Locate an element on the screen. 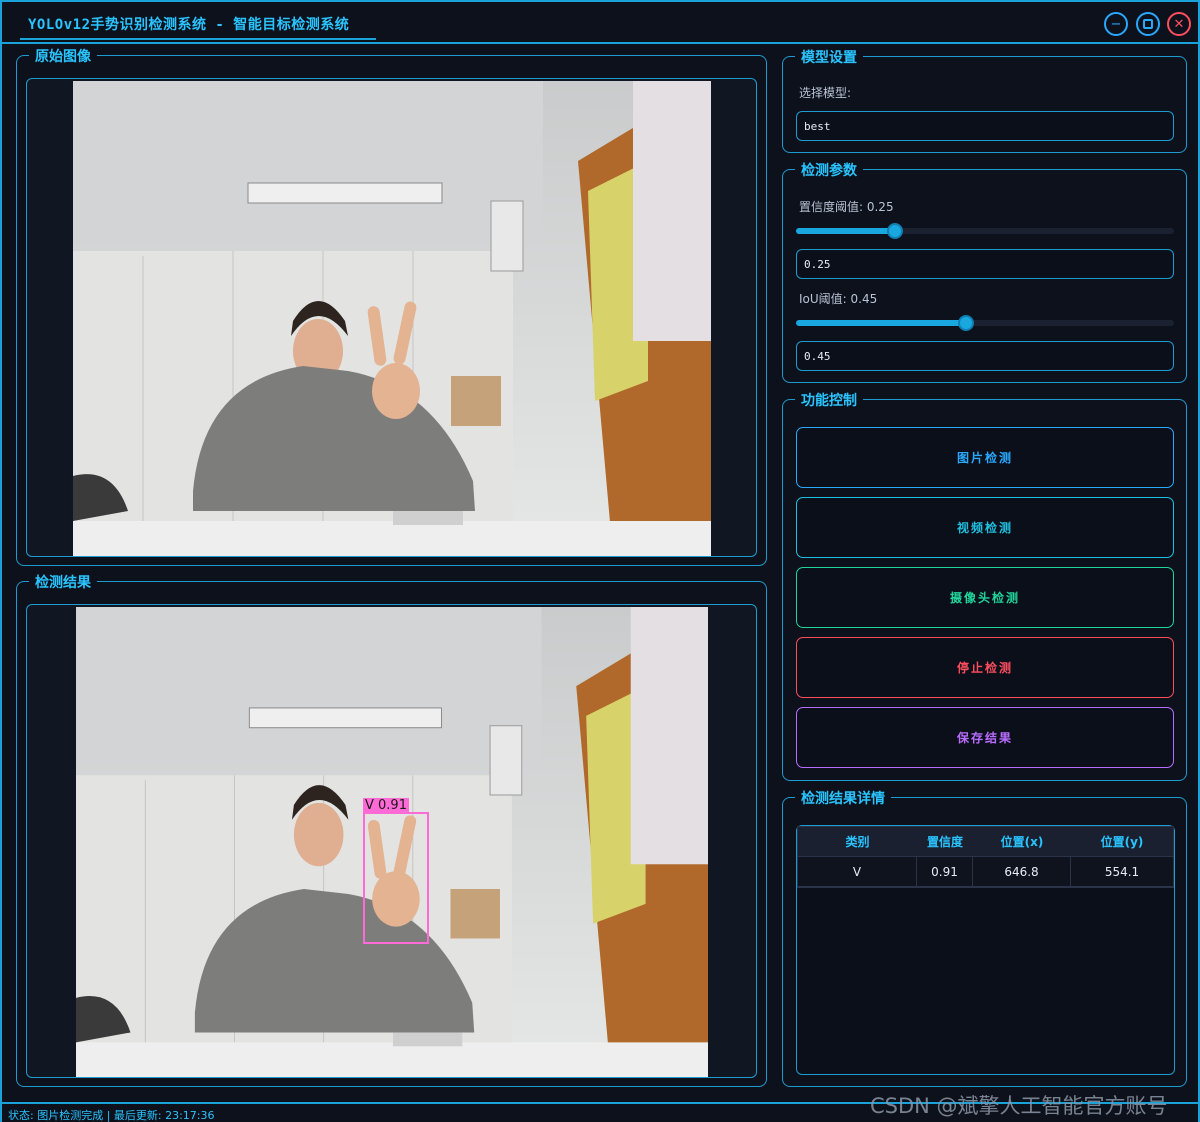  title-underline is located at coordinates (198, 39).